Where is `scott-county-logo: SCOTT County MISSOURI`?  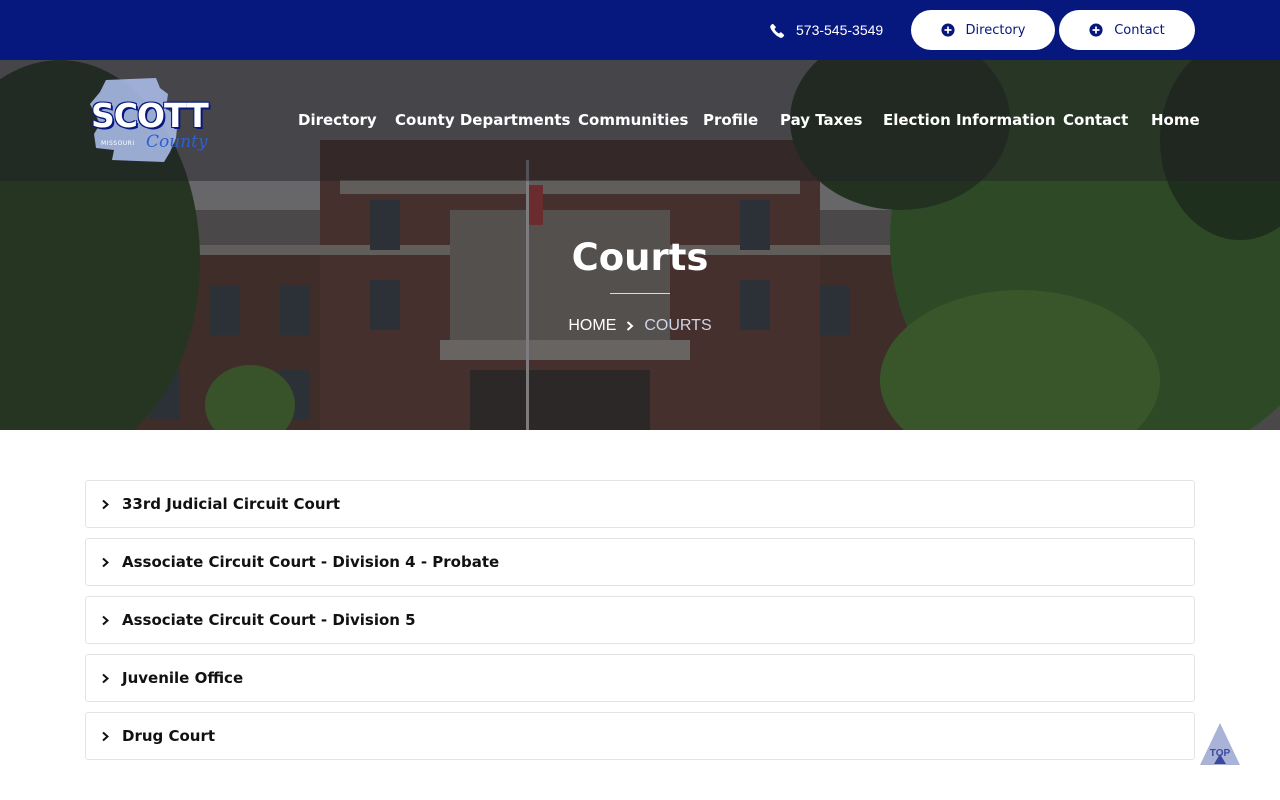
scott-county-logo: SCOTT County MISSOURI is located at coordinates (152, 120).